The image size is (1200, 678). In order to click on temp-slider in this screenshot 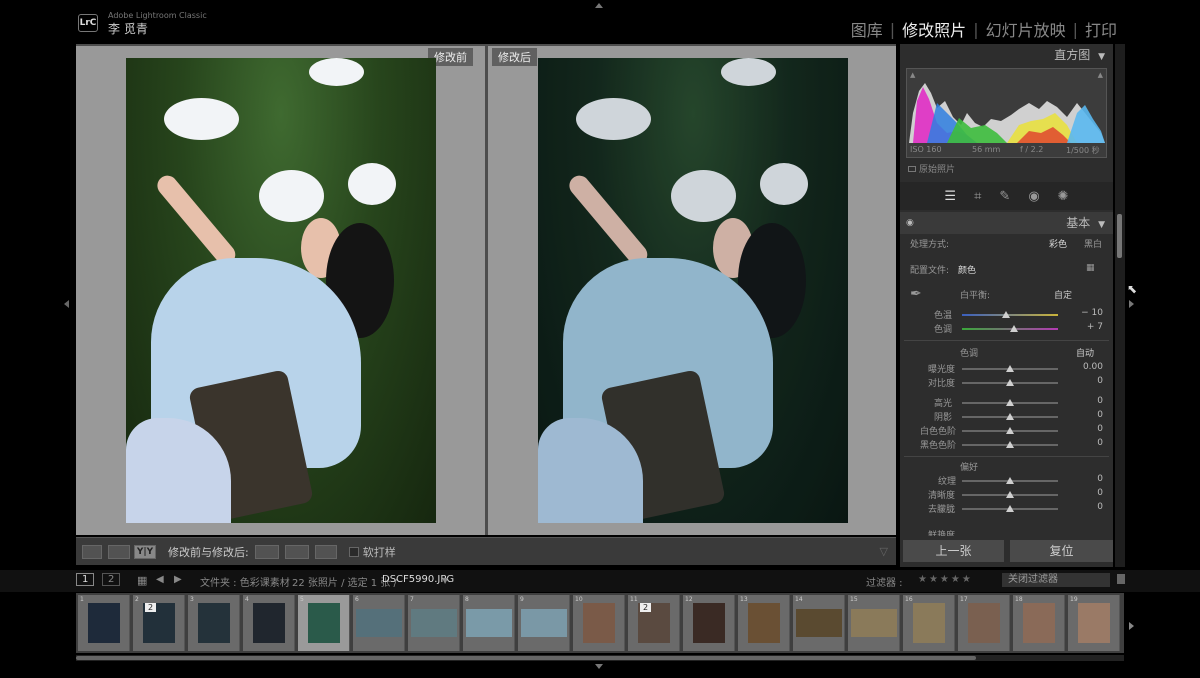, I will do `click(1010, 314)`.